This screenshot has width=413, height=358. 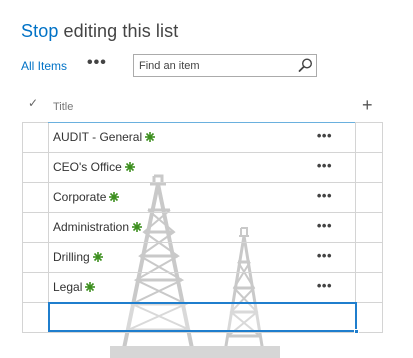 I want to click on row-title-text: Legal, so click(x=68, y=287).